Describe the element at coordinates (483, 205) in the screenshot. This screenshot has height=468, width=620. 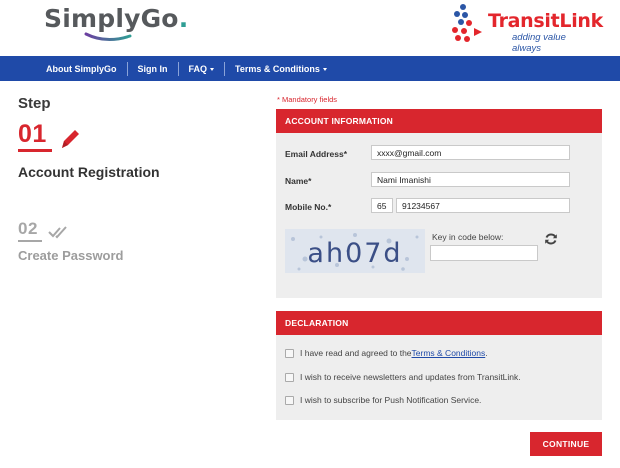
I see `mobile-field` at that location.